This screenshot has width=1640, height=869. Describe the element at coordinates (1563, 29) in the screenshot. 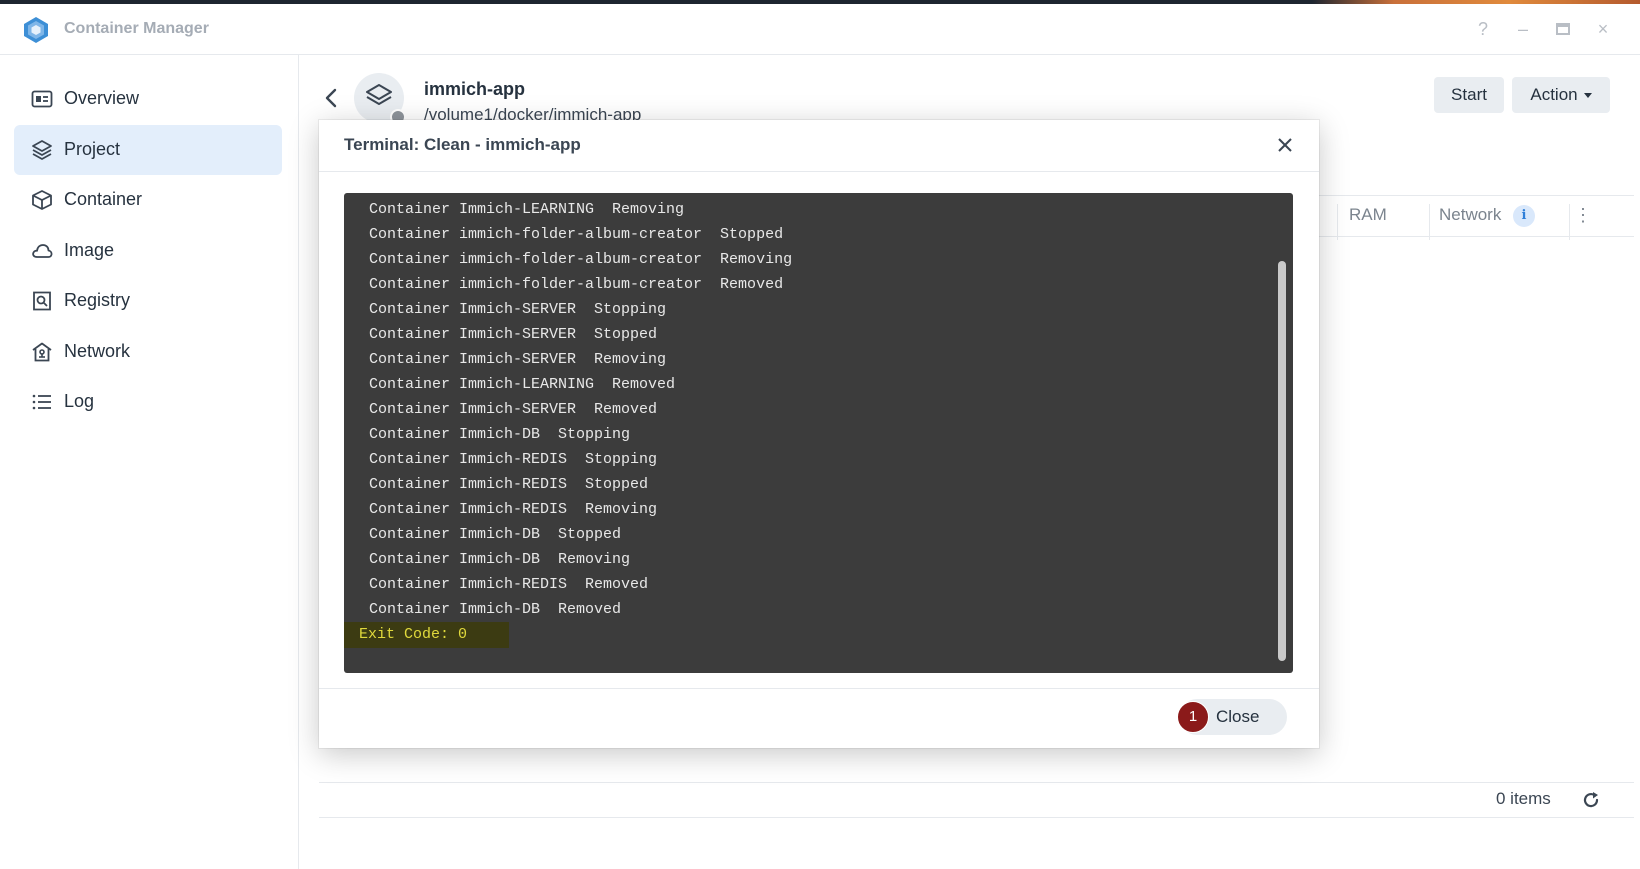

I see `maximize-icon` at that location.